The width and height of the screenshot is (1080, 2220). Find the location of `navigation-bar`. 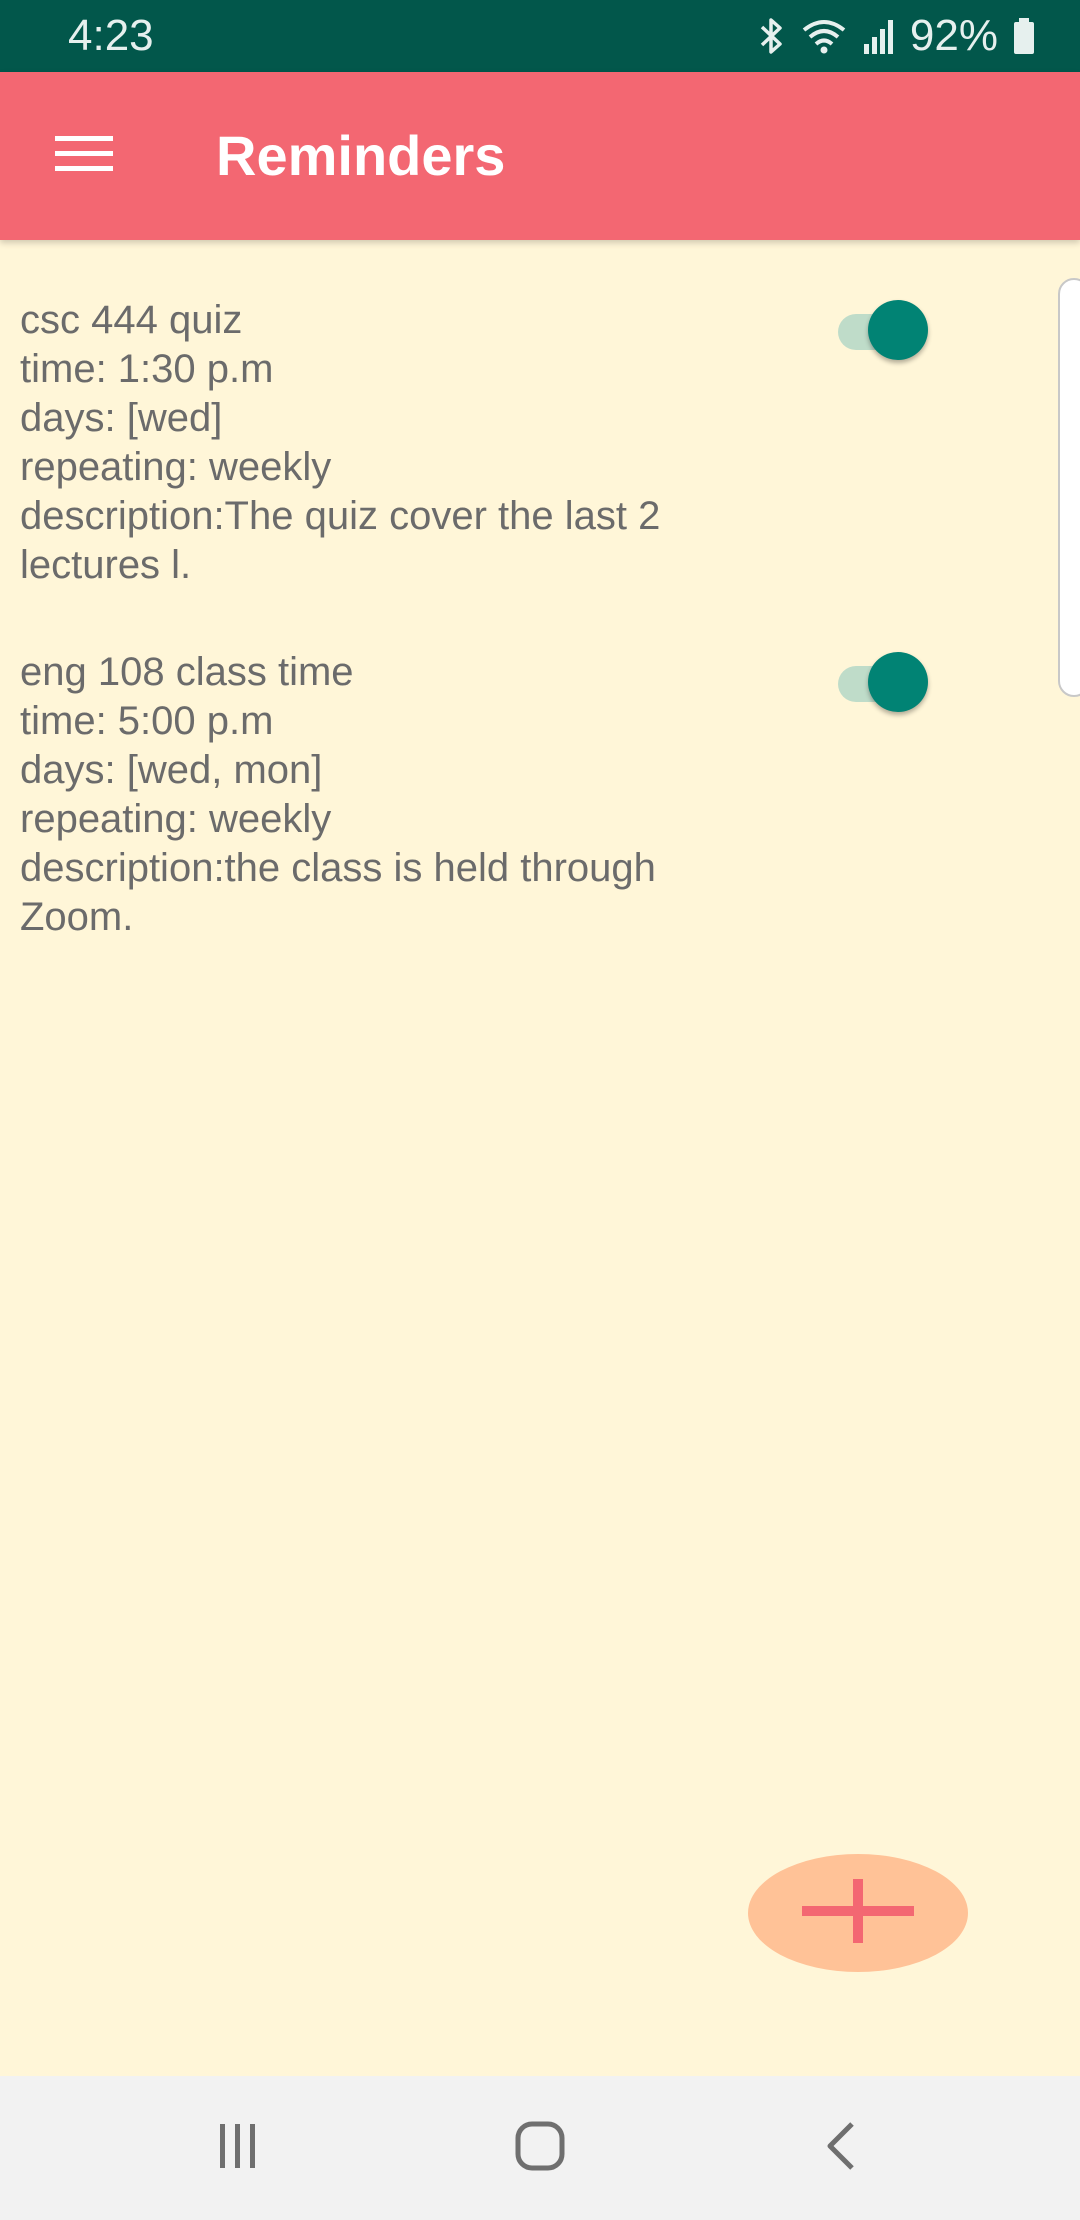

navigation-bar is located at coordinates (540, 2148).